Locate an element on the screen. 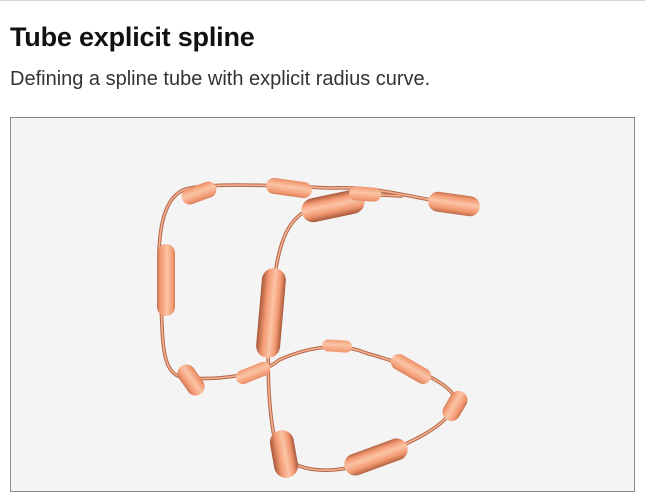 This screenshot has width=645, height=500. top-divider is located at coordinates (322, 0).